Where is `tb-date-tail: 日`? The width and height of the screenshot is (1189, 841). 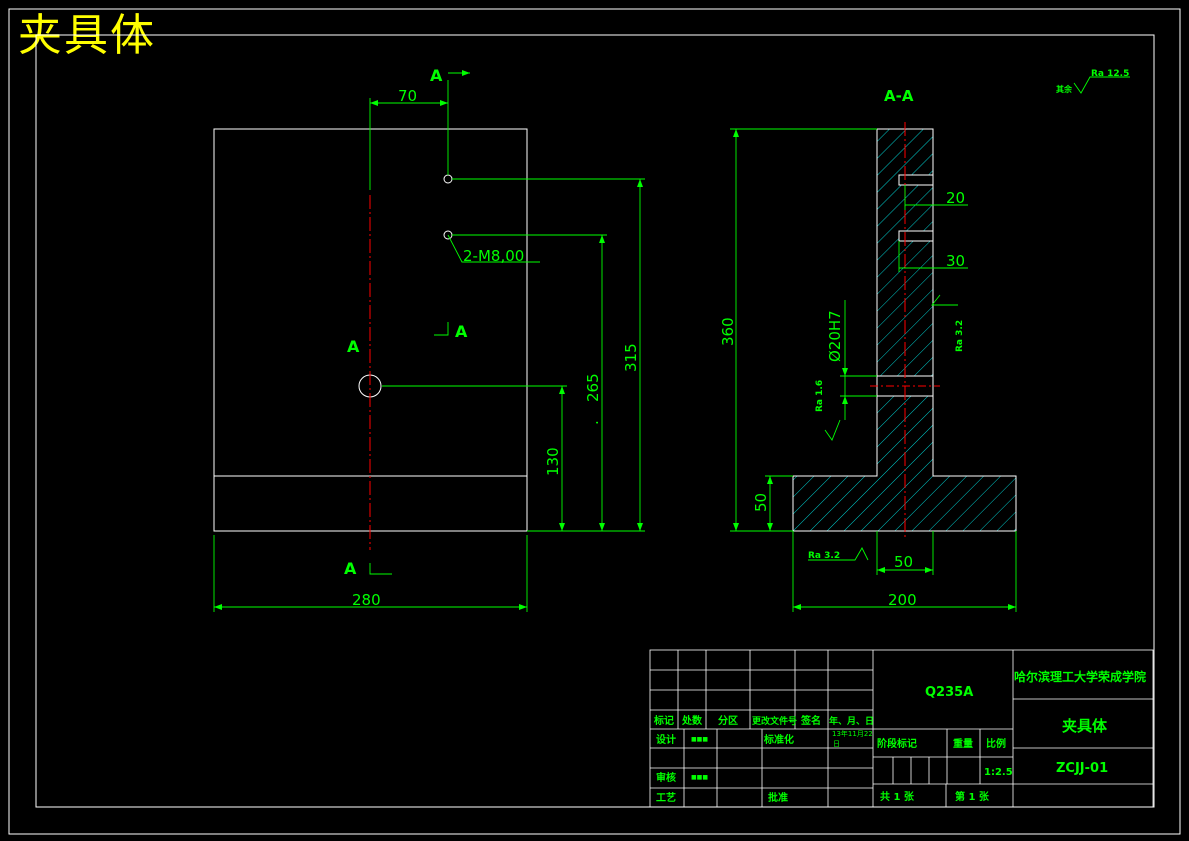 tb-date-tail: 日 is located at coordinates (836, 744).